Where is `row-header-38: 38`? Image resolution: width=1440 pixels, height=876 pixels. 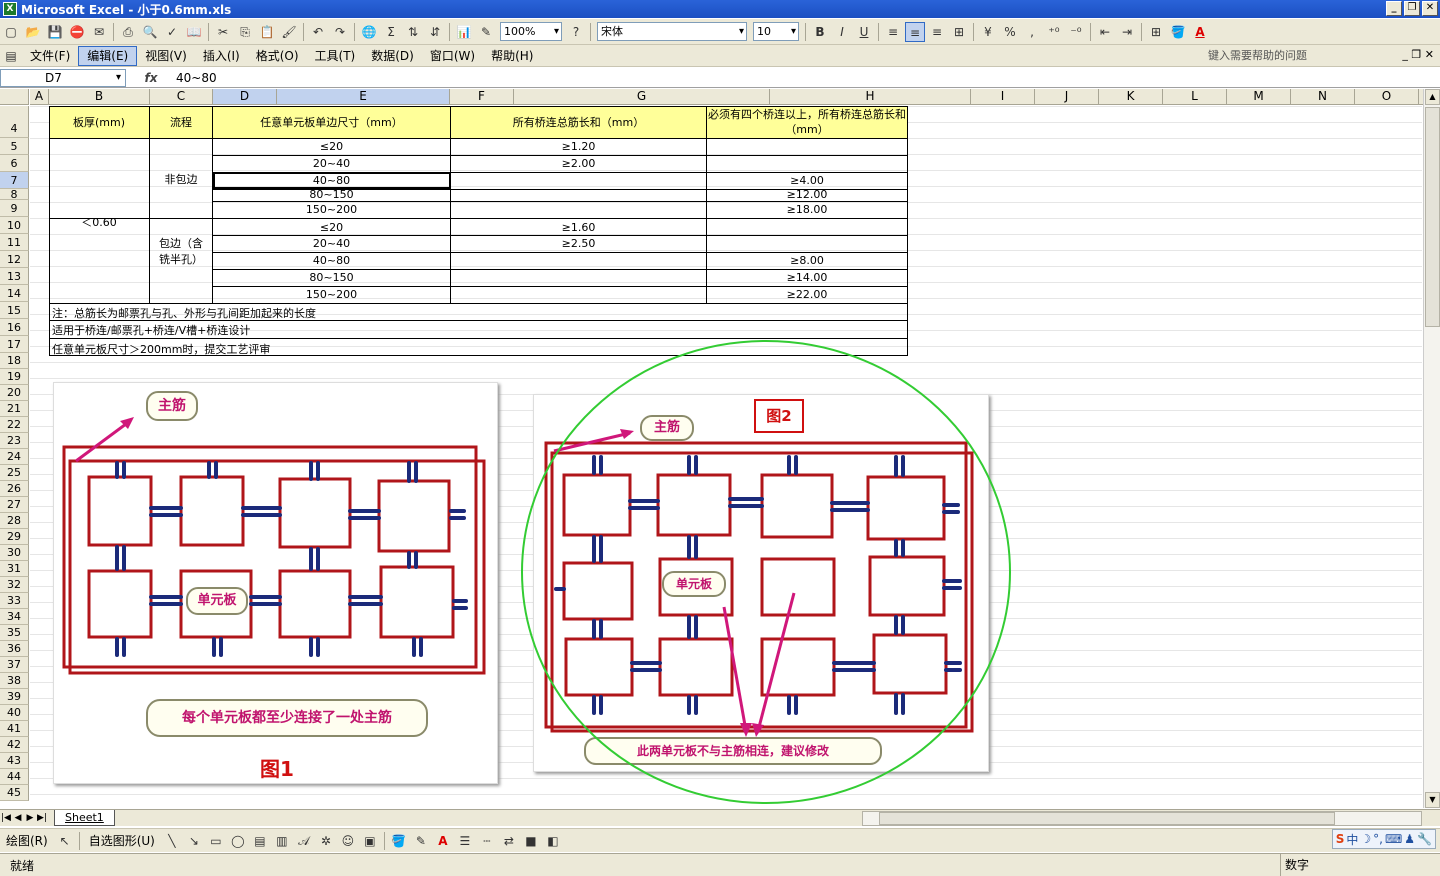
row-header-38: 38 is located at coordinates (14, 681).